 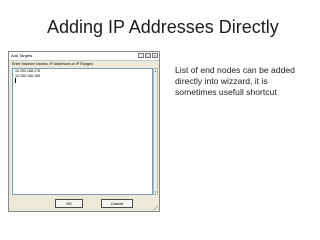 What do you see at coordinates (155, 131) in the screenshot?
I see `vertical-scrollbar: ▴ ▾` at bounding box center [155, 131].